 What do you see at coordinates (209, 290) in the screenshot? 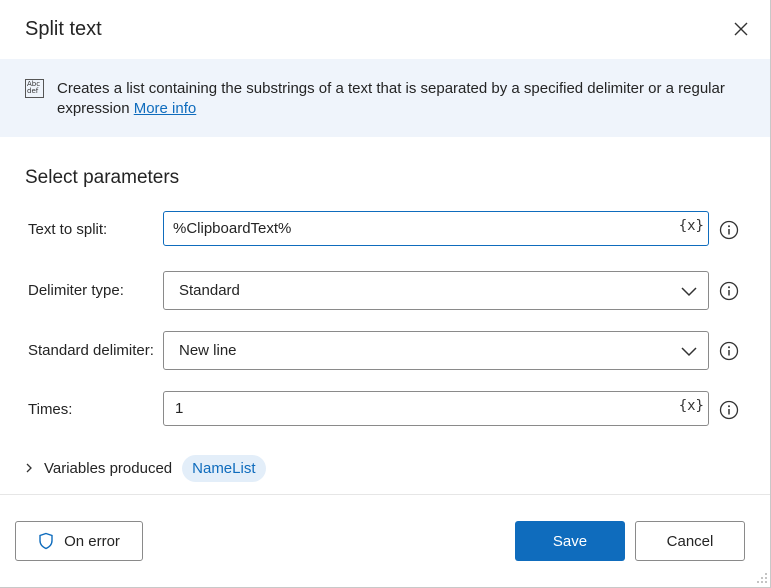
I see `delimiter-type-value: Standard` at bounding box center [209, 290].